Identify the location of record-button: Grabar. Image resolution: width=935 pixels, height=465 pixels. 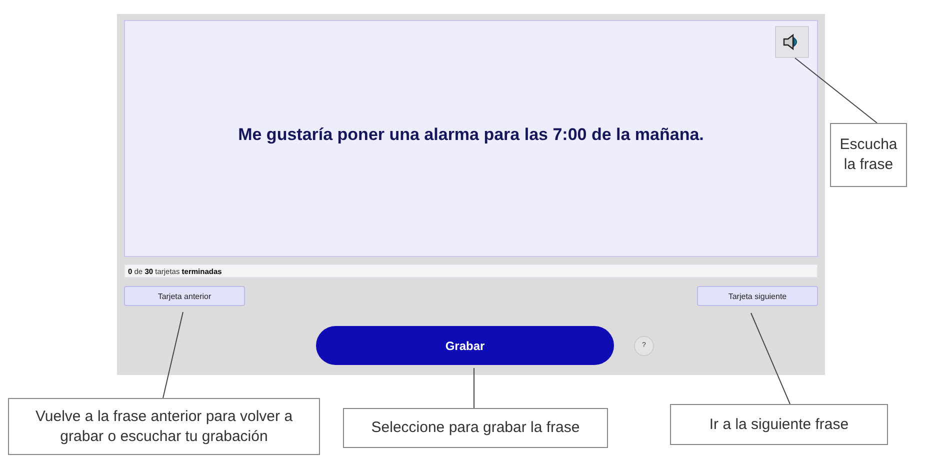
(465, 345).